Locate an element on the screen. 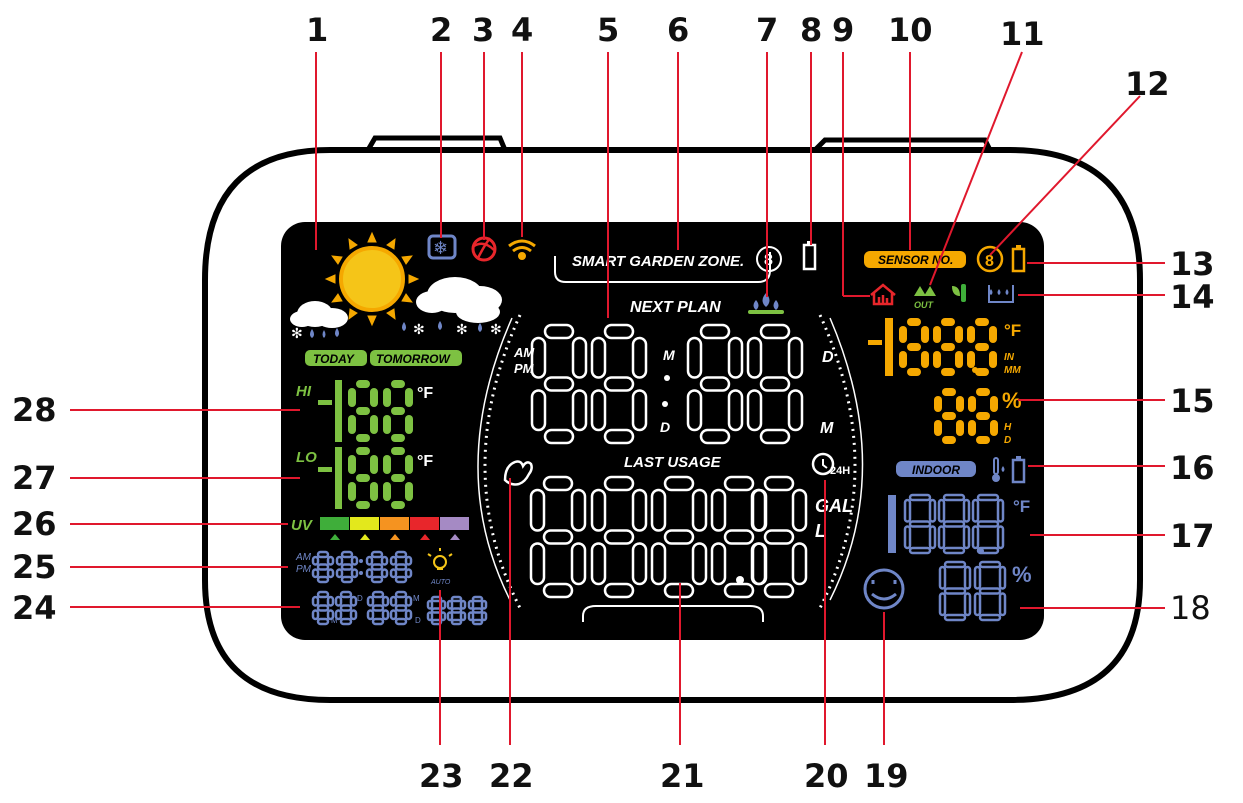 The image size is (1243, 803). right-d-label: D is located at coordinates (828, 357).